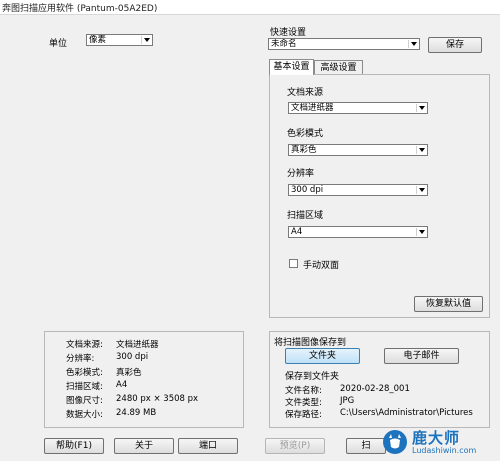  I want to click on quick-settings-value: 未命名, so click(284, 44).